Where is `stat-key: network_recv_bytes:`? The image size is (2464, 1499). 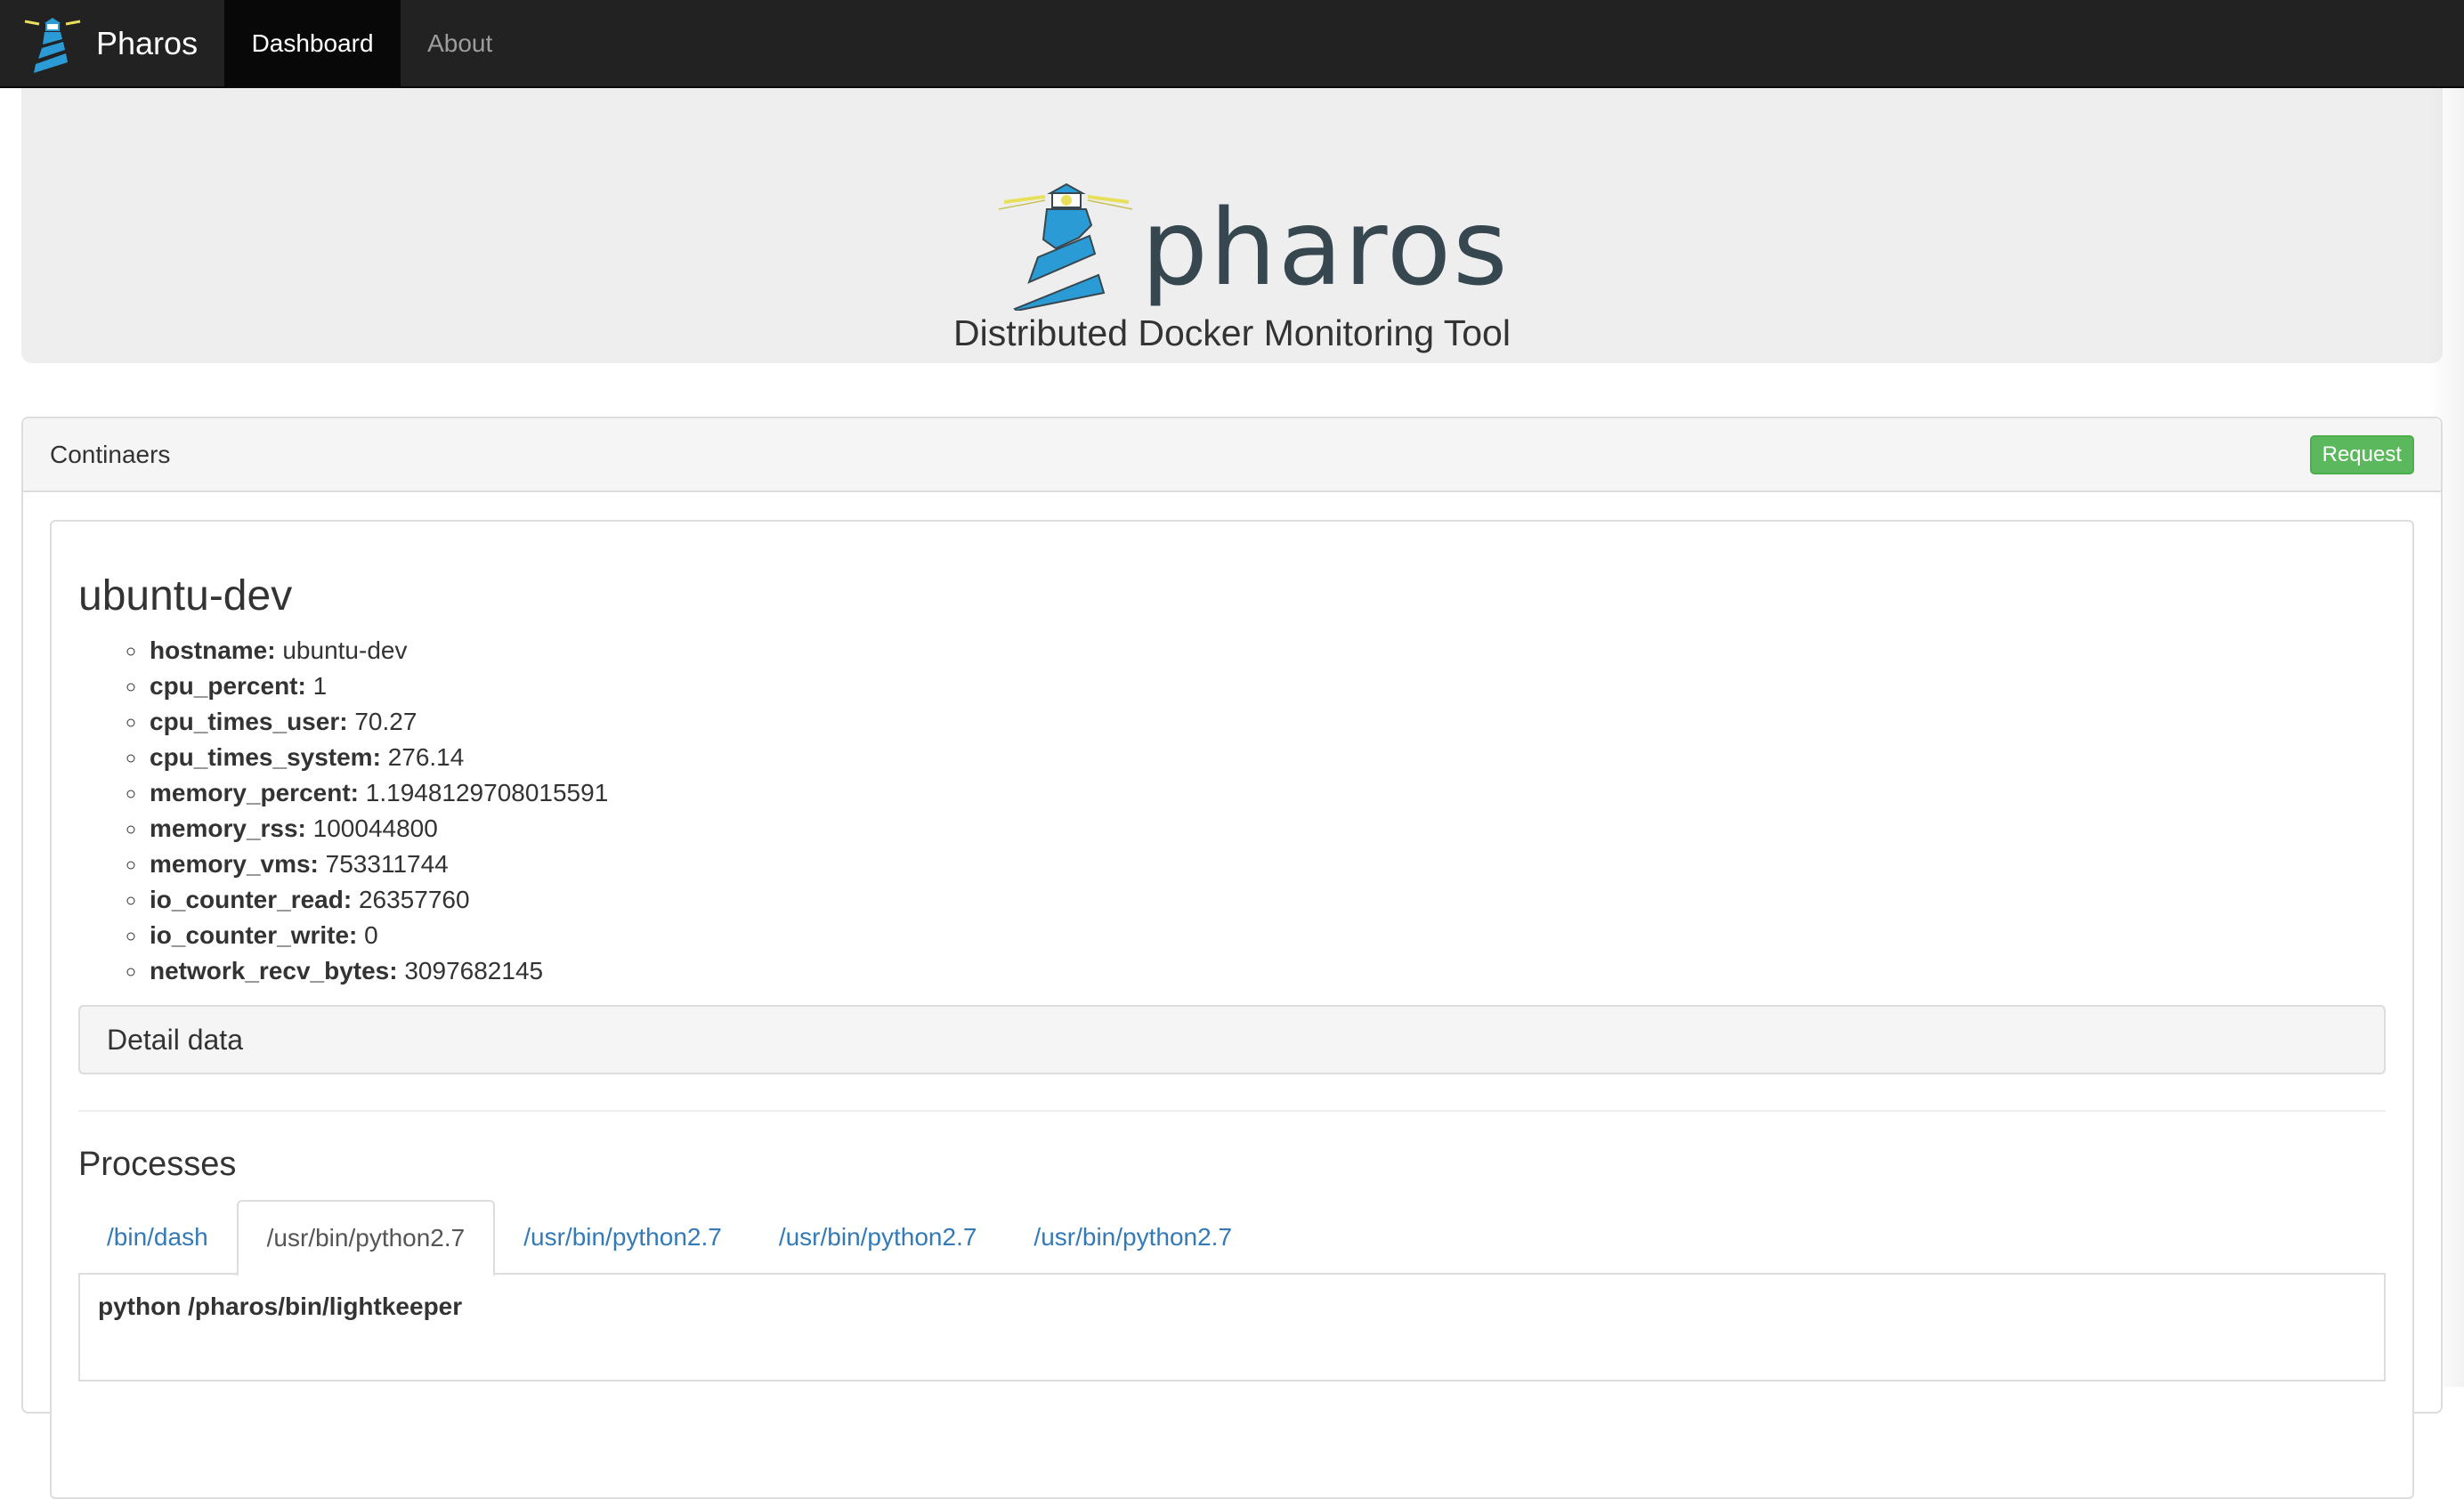
stat-key: network_recv_bytes: is located at coordinates (274, 970).